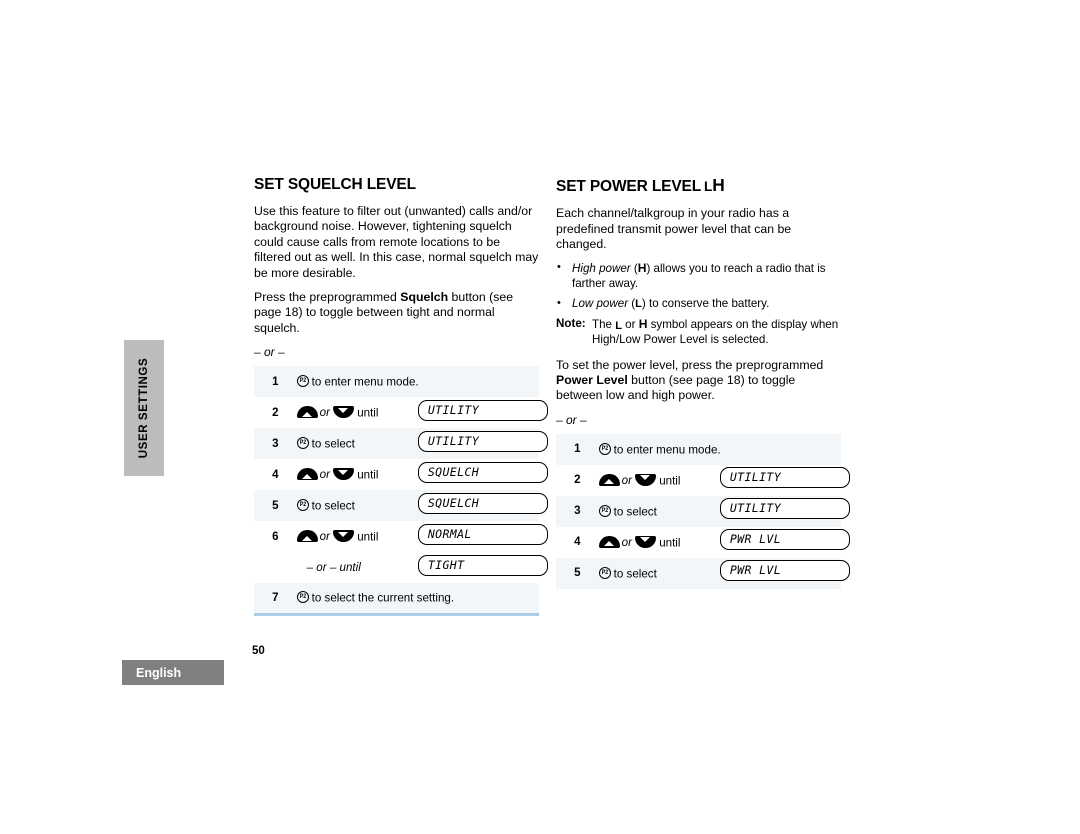 Image resolution: width=1080 pixels, height=834 pixels. What do you see at coordinates (667, 450) in the screenshot?
I see `step-action-text: to enter menu mode.` at bounding box center [667, 450].